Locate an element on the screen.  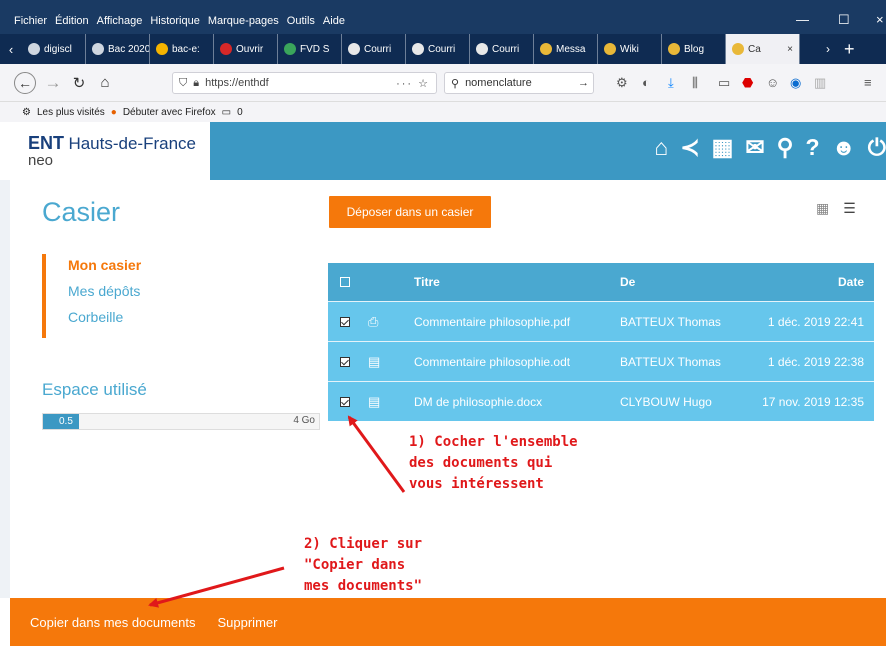
menu-affichage: Affichage is located at coordinates (120, 21).